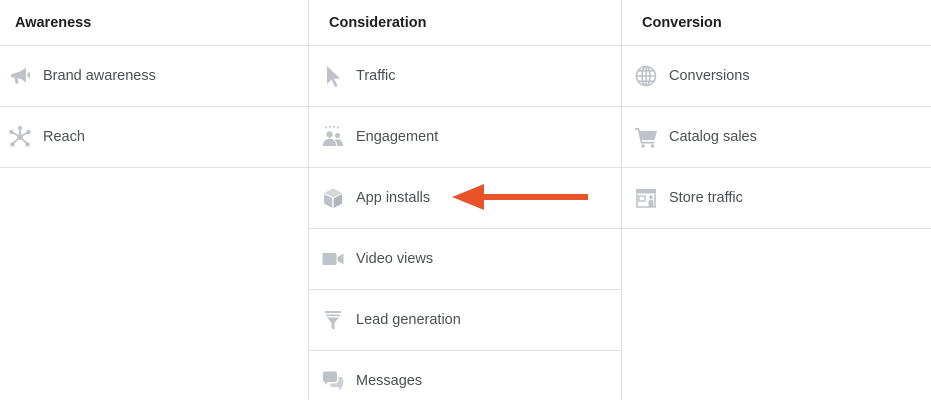 This screenshot has height=411, width=931. I want to click on globe-icon, so click(646, 76).